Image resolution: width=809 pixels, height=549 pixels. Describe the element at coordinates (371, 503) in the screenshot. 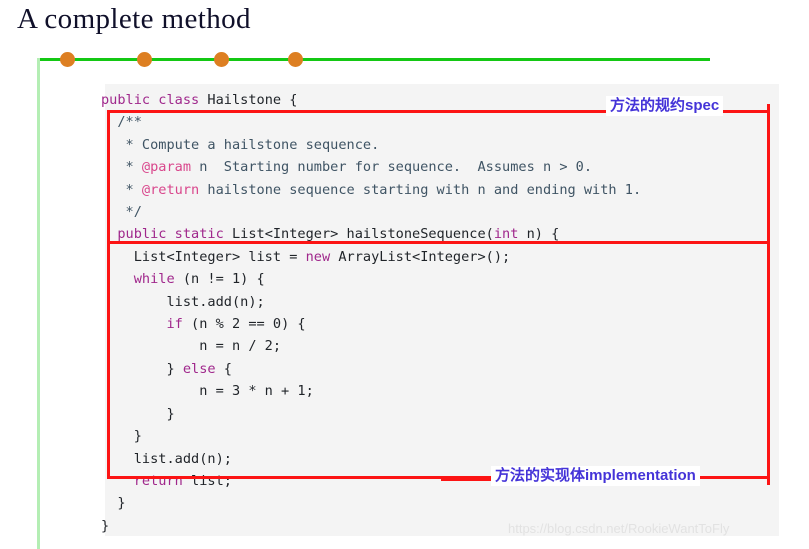

I see `code-line: }` at that location.